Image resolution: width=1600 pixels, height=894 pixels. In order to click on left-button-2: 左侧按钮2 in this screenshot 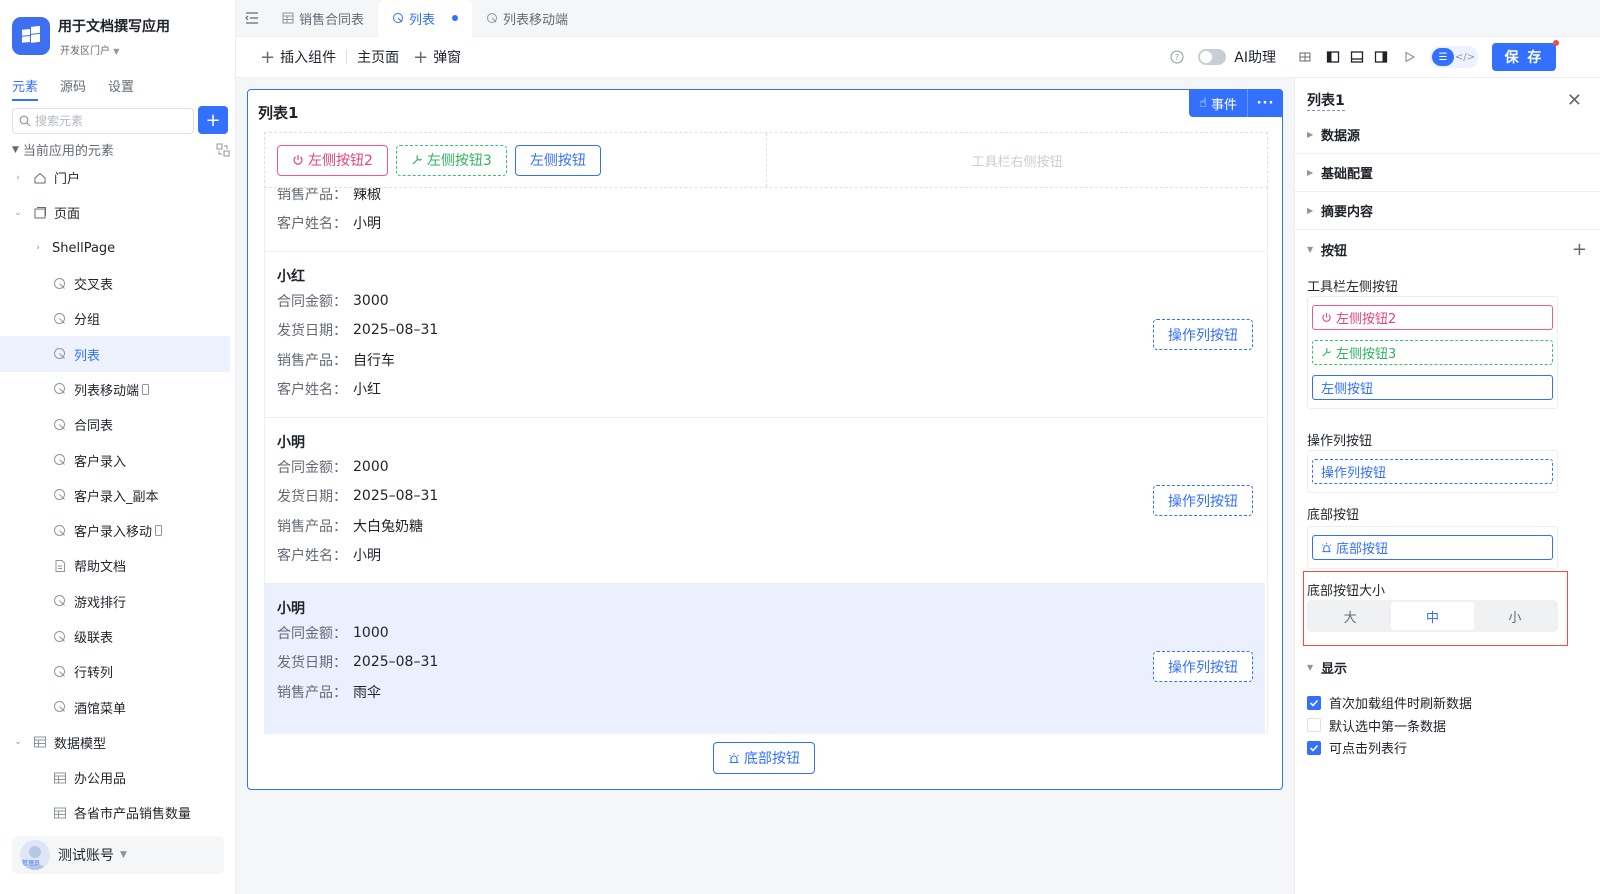, I will do `click(332, 160)`.